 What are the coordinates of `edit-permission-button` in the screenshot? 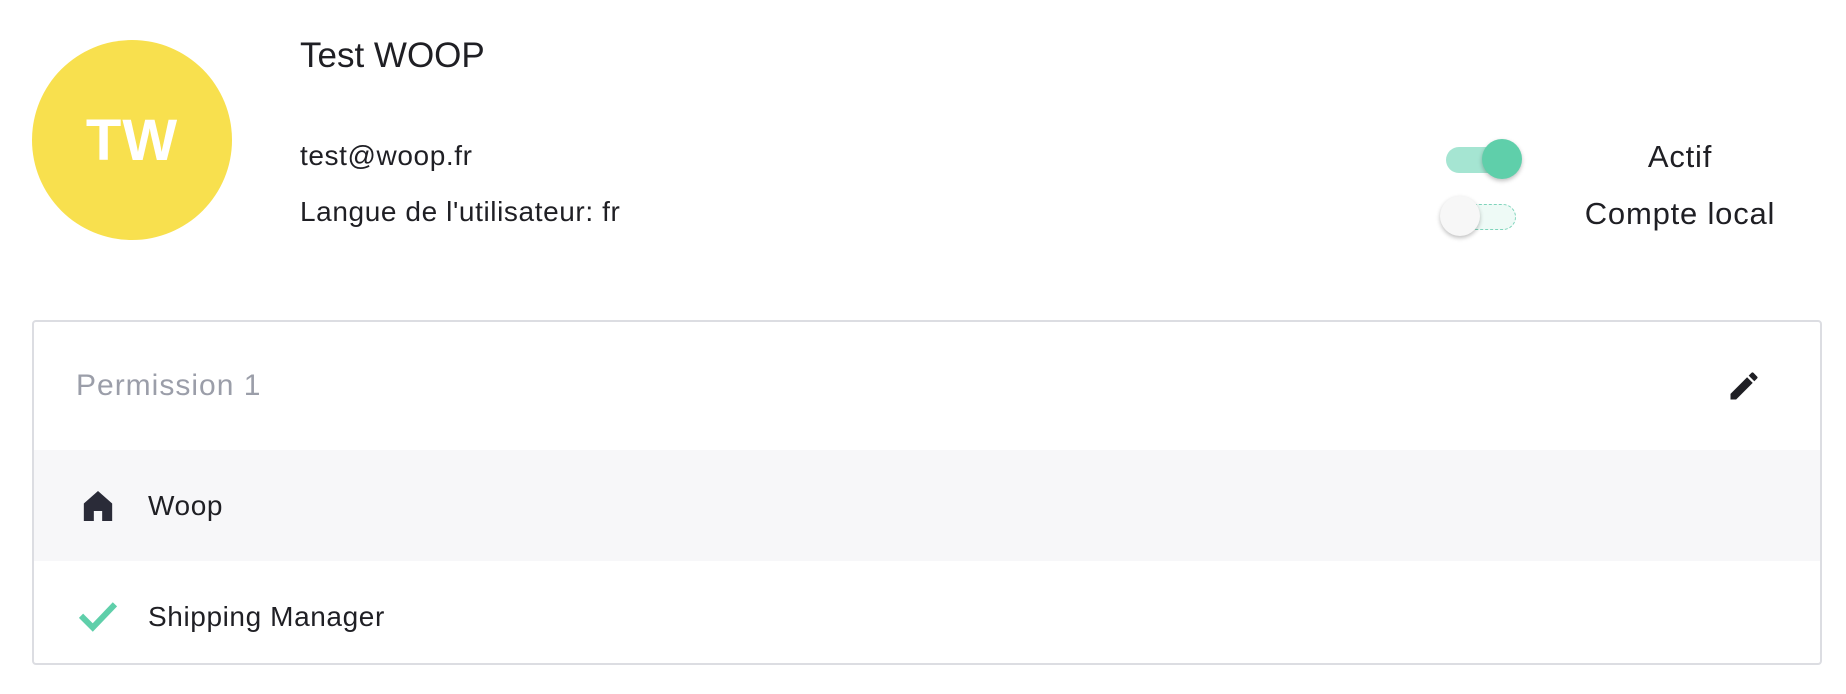 It's located at (1744, 386).